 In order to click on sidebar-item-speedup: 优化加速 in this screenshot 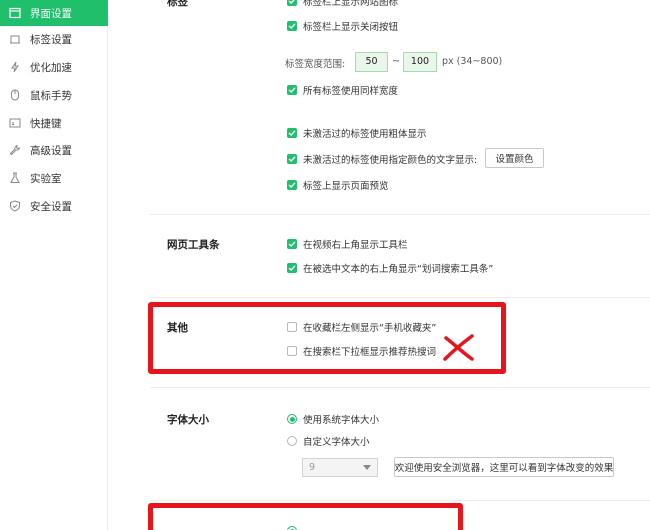, I will do `click(54, 67)`.